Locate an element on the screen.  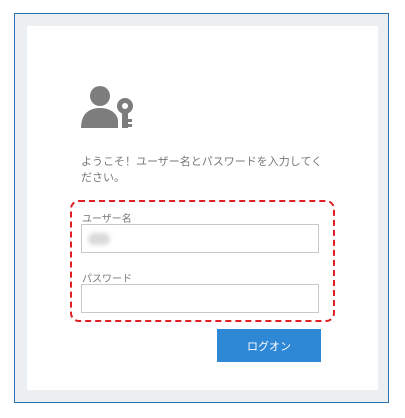
username-label: ユーザー名 is located at coordinates (107, 219).